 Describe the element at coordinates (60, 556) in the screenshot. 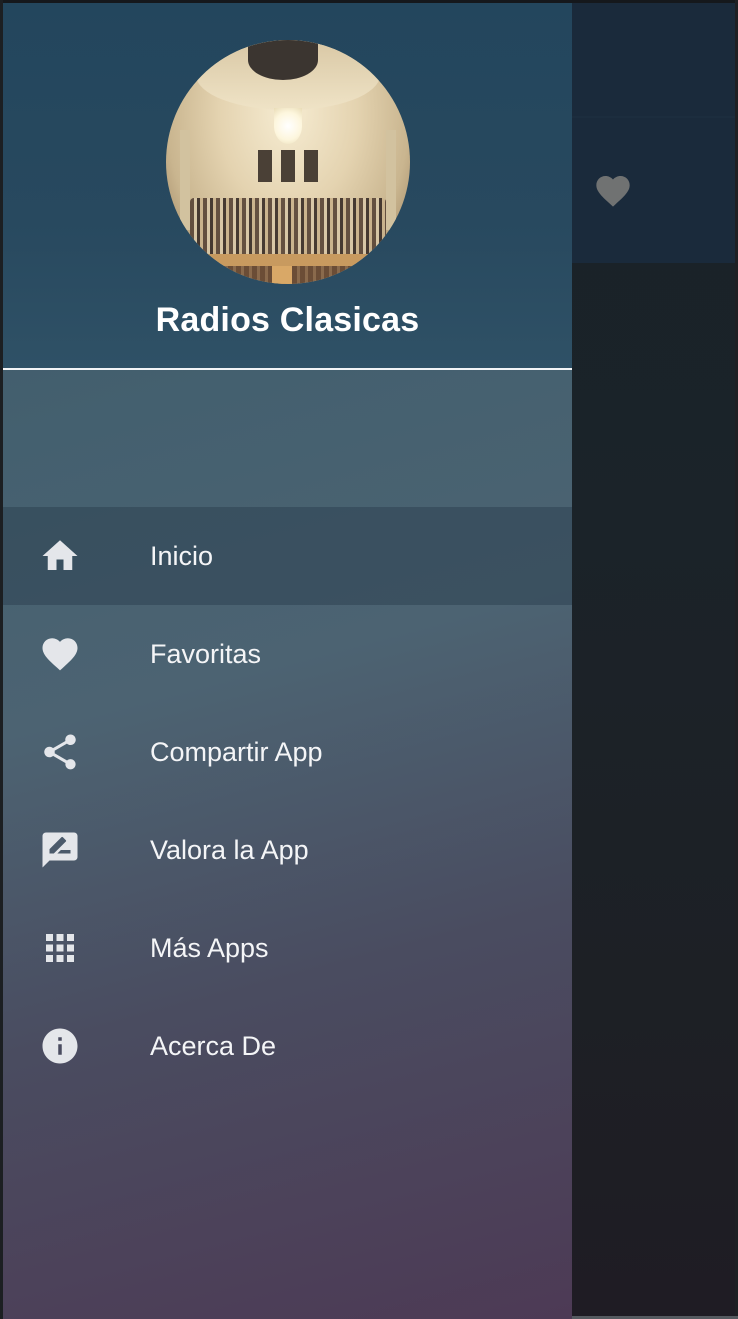

I see `home-icon` at that location.